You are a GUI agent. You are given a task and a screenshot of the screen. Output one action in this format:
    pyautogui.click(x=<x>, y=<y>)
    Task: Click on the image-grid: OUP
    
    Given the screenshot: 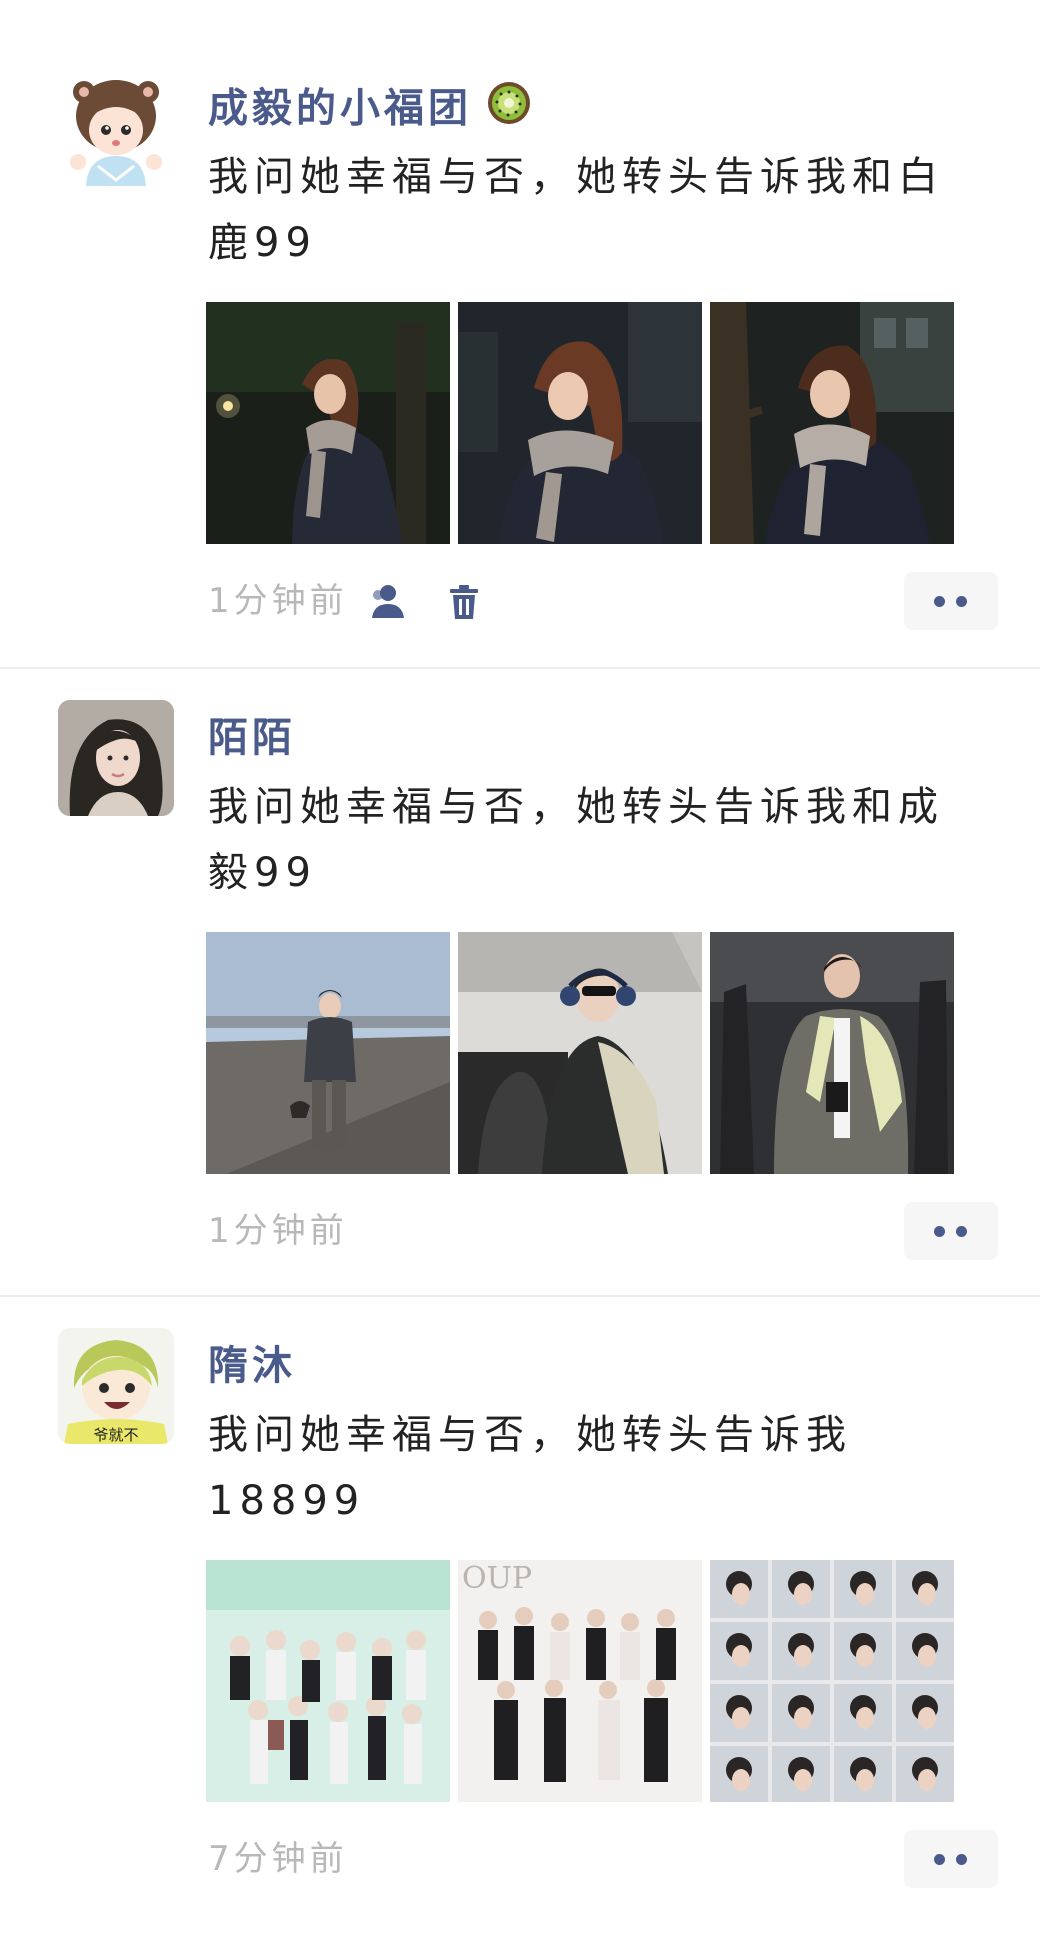 What is the action you would take?
    pyautogui.click(x=581, y=1681)
    